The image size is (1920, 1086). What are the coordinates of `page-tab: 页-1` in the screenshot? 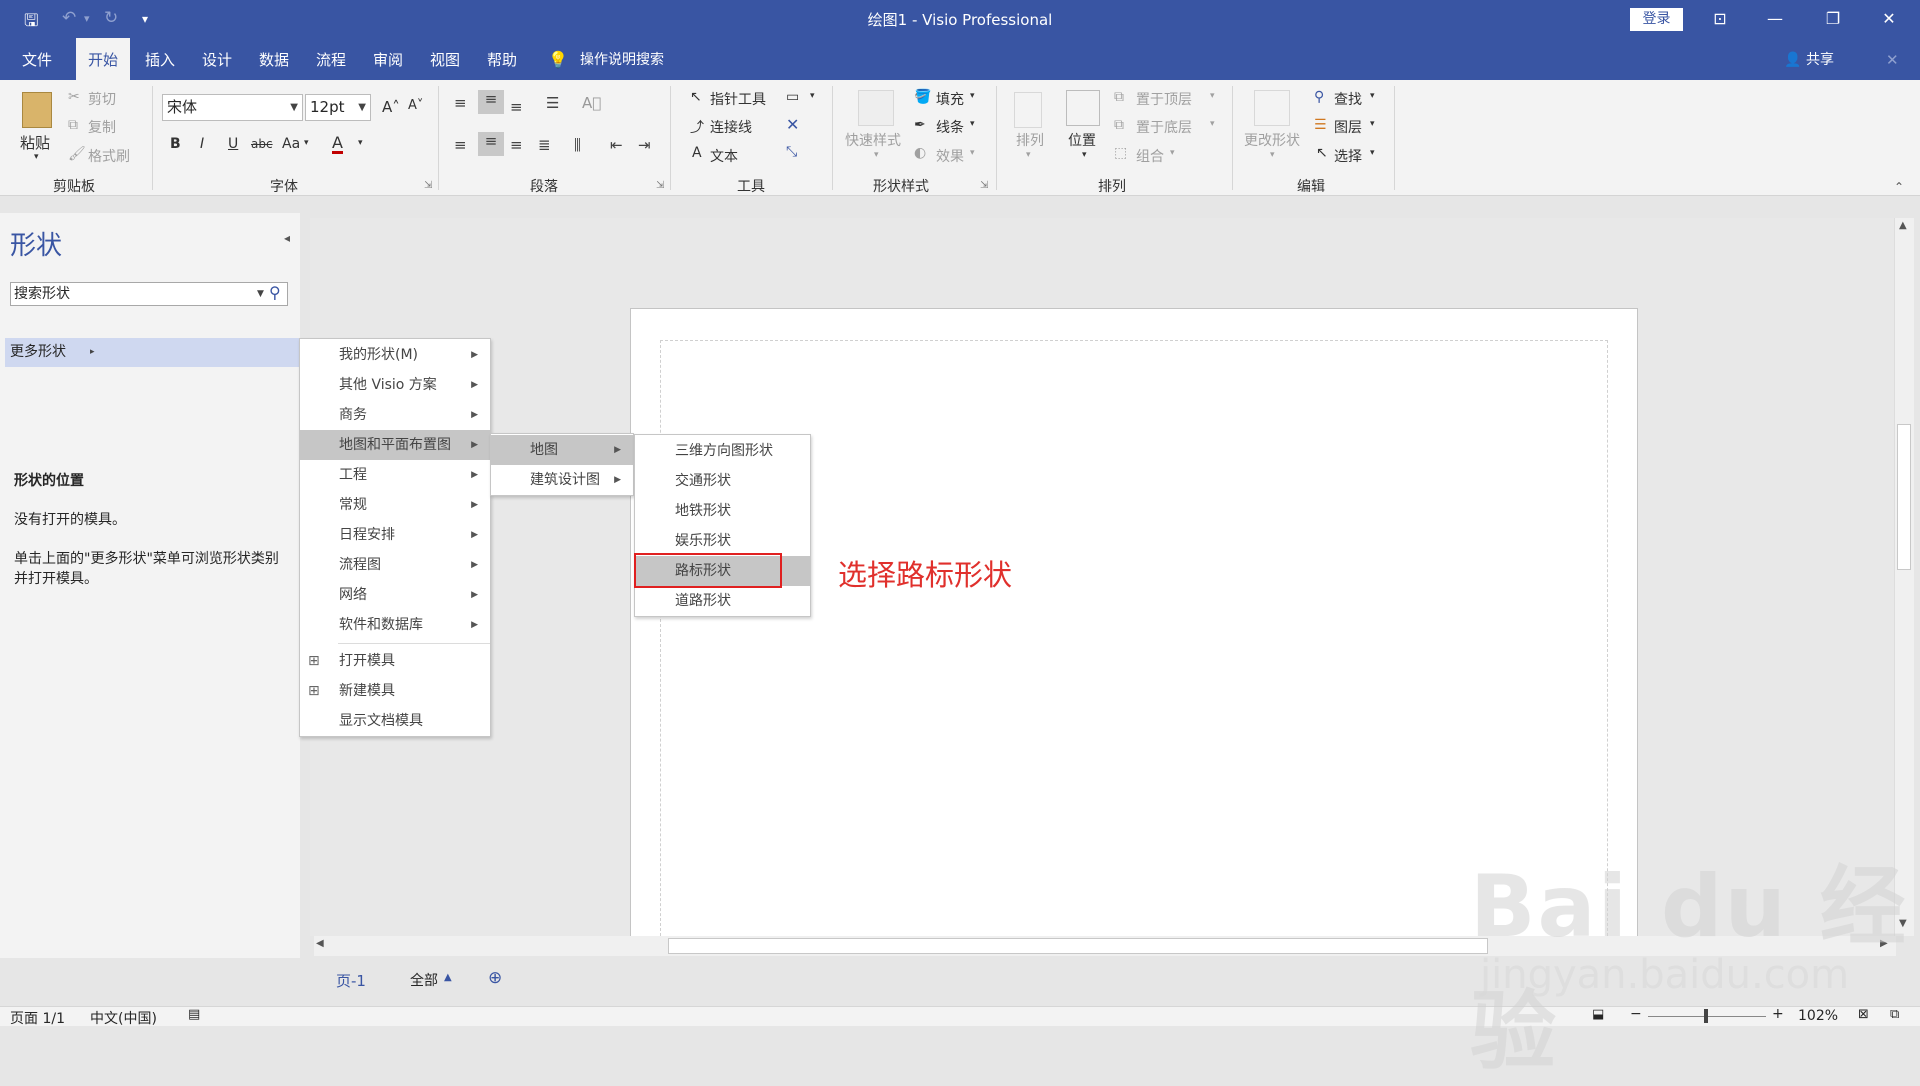 It's located at (351, 980).